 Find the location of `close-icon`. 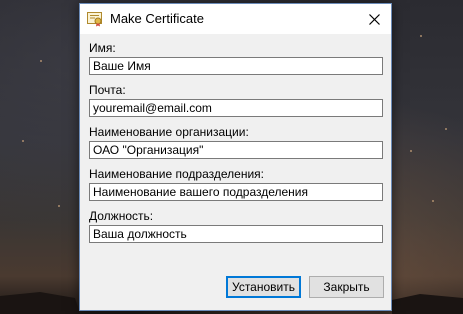

close-icon is located at coordinates (374, 19).